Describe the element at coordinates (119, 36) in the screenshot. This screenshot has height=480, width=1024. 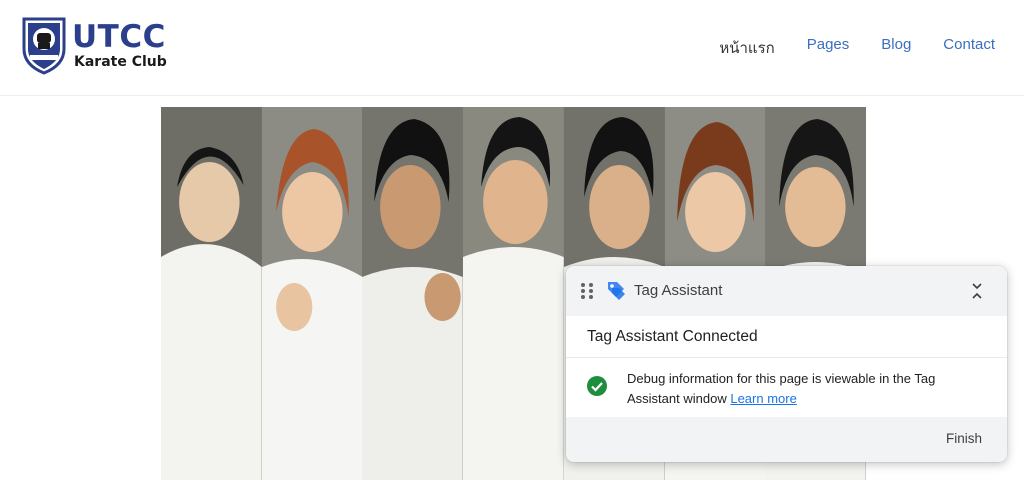
I see `logo-title: UTCC` at that location.